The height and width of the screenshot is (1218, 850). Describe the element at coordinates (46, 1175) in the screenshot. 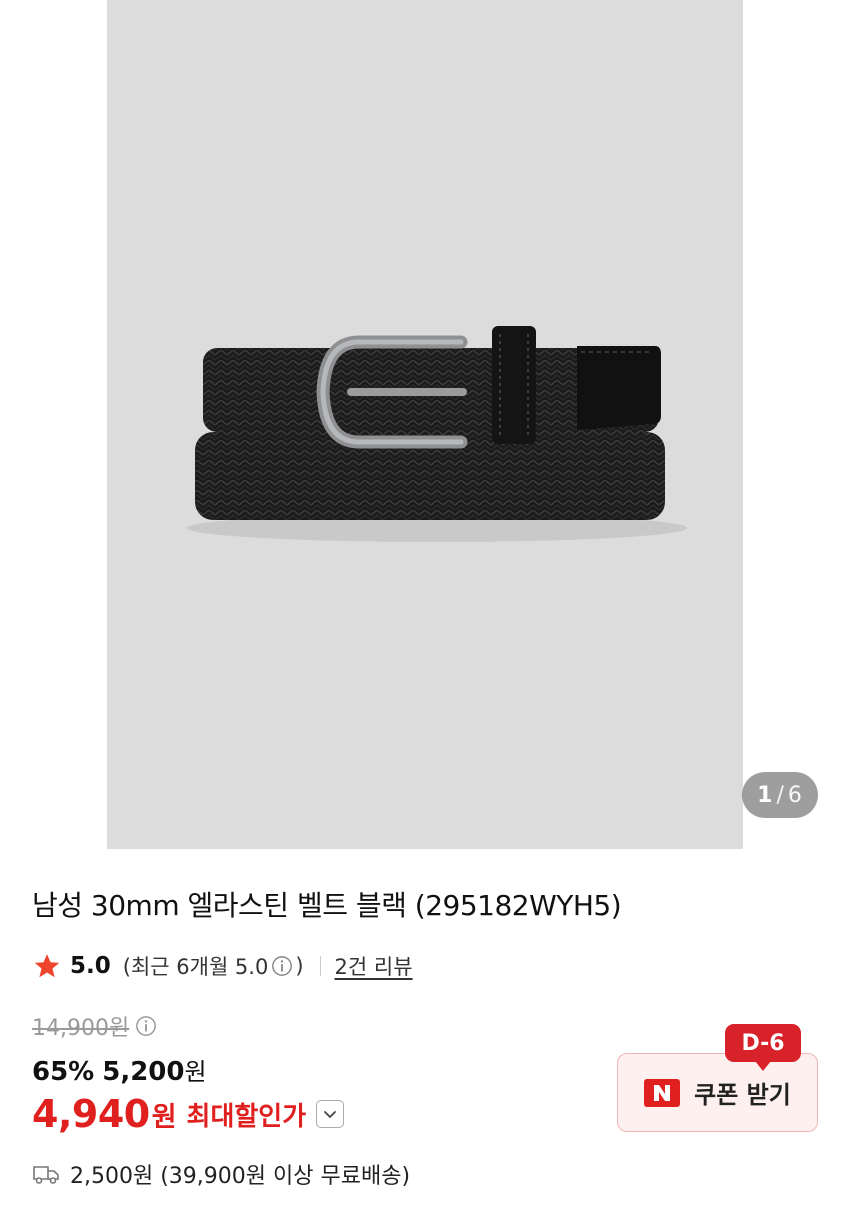

I see `truck-icon` at that location.